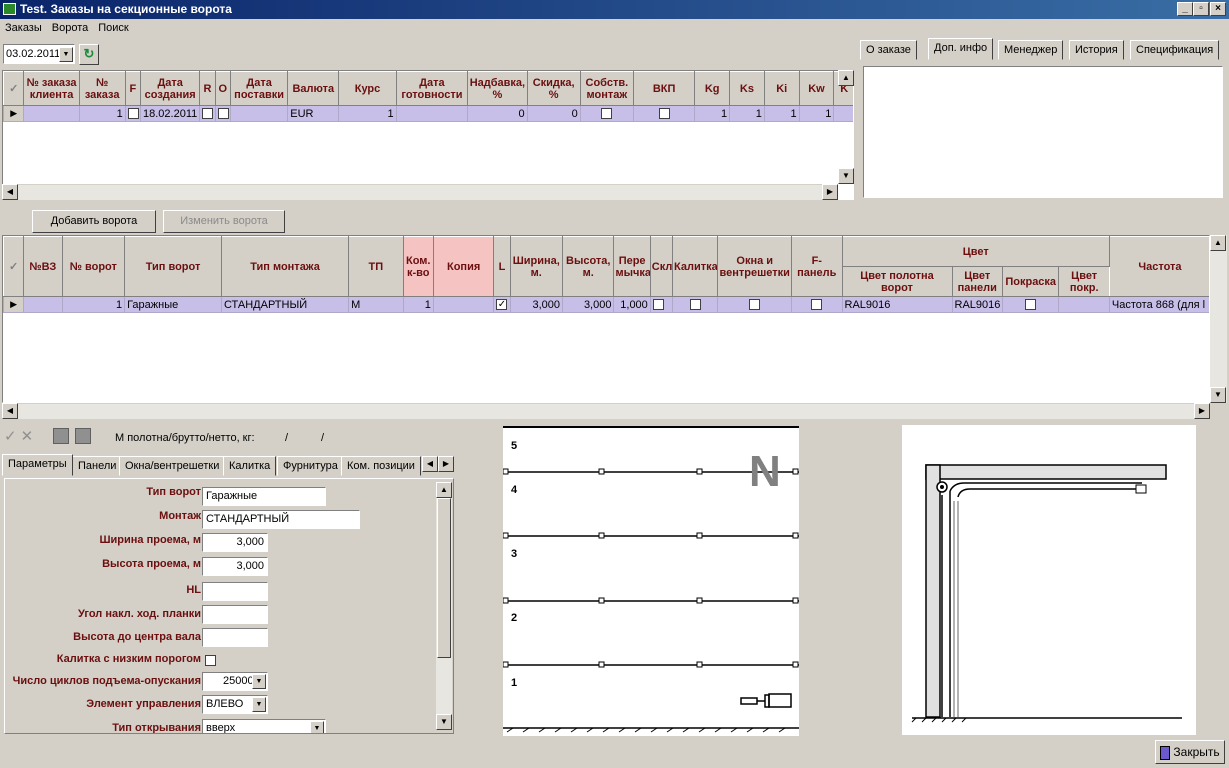  I want to click on cell-ks: 1, so click(747, 113).